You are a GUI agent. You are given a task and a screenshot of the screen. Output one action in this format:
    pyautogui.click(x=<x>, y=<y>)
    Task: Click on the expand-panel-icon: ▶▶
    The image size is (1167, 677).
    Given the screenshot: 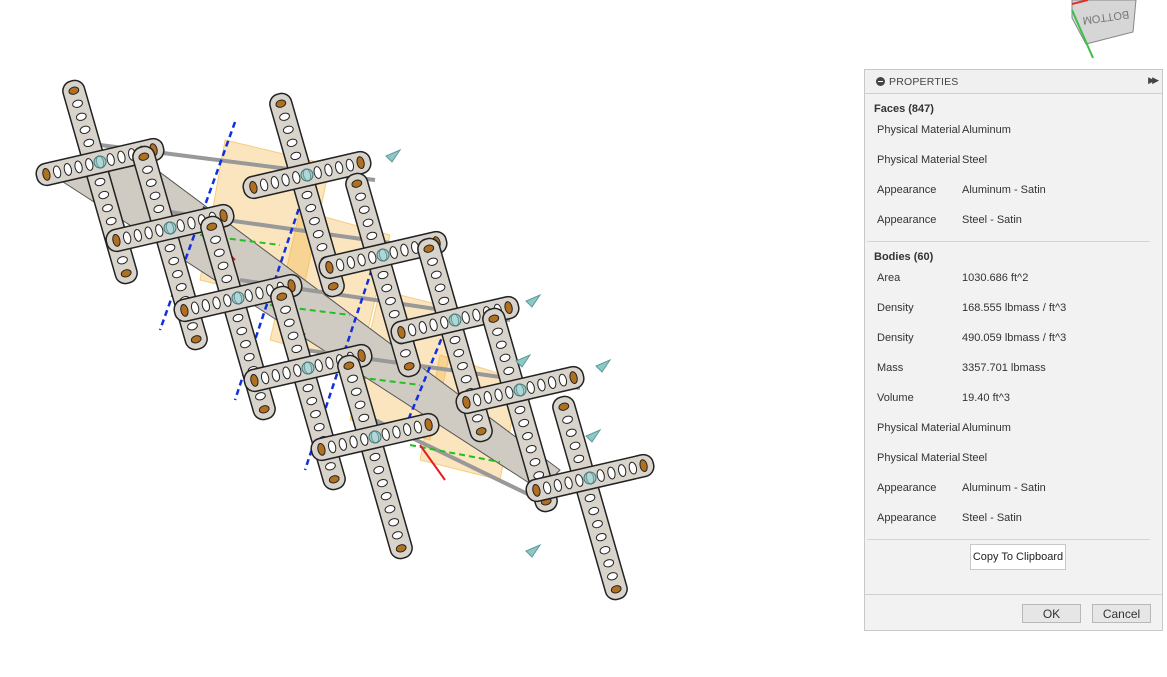 What is the action you would take?
    pyautogui.click(x=1153, y=80)
    